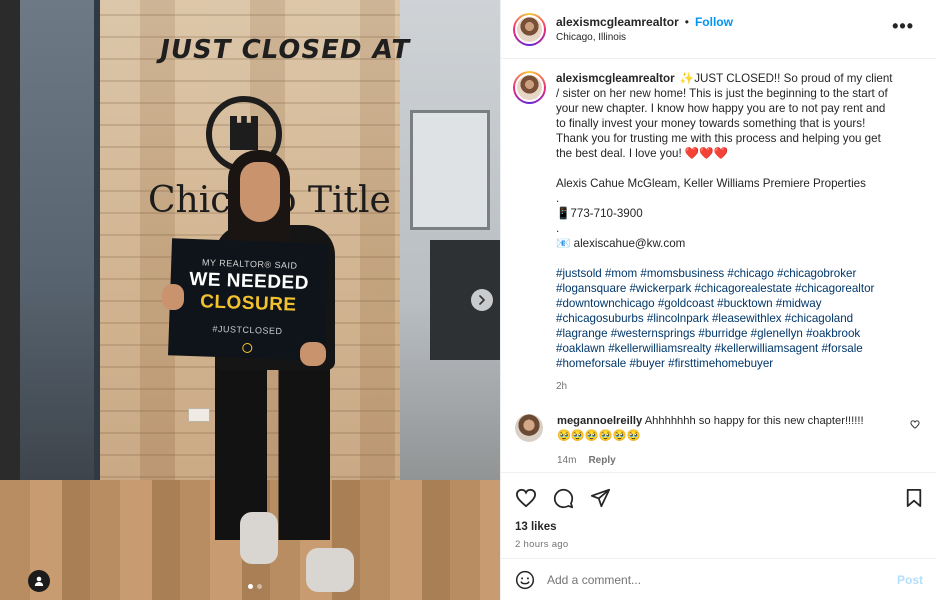  I want to click on tagged-users-button, so click(39, 581).